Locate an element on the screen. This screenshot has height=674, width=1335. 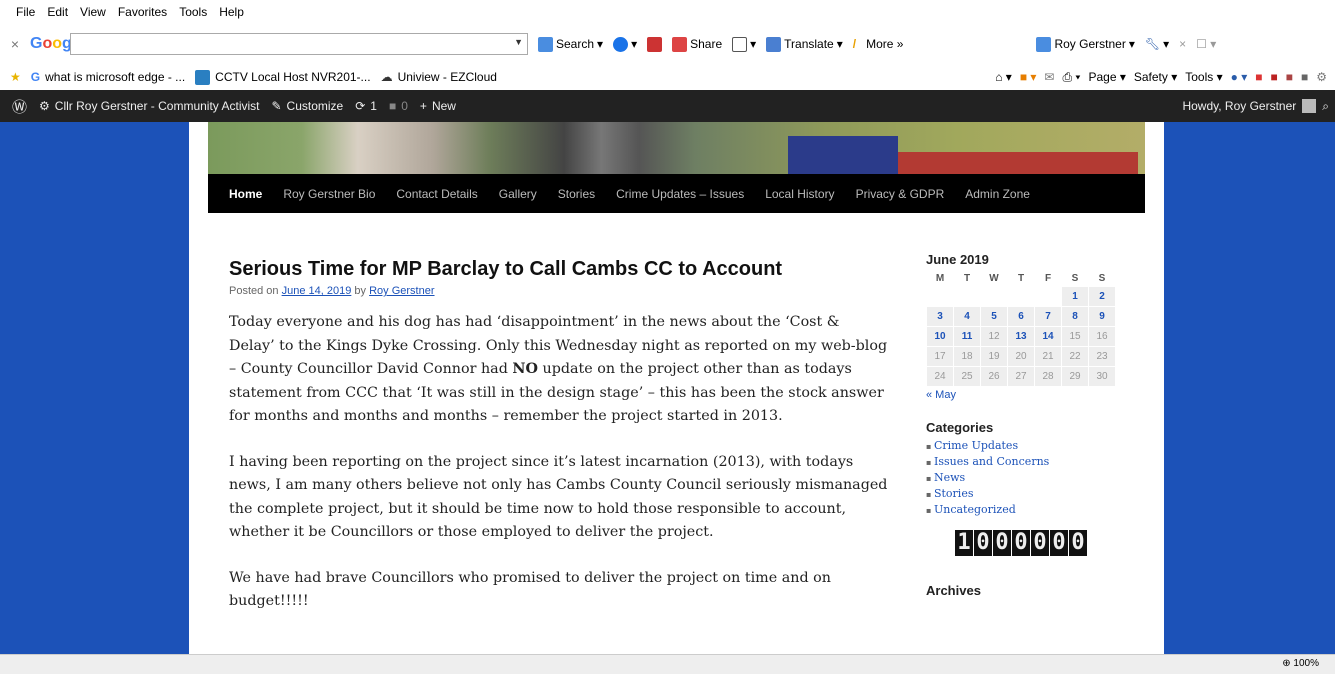
calendar-day: 10 is located at coordinates (940, 336).